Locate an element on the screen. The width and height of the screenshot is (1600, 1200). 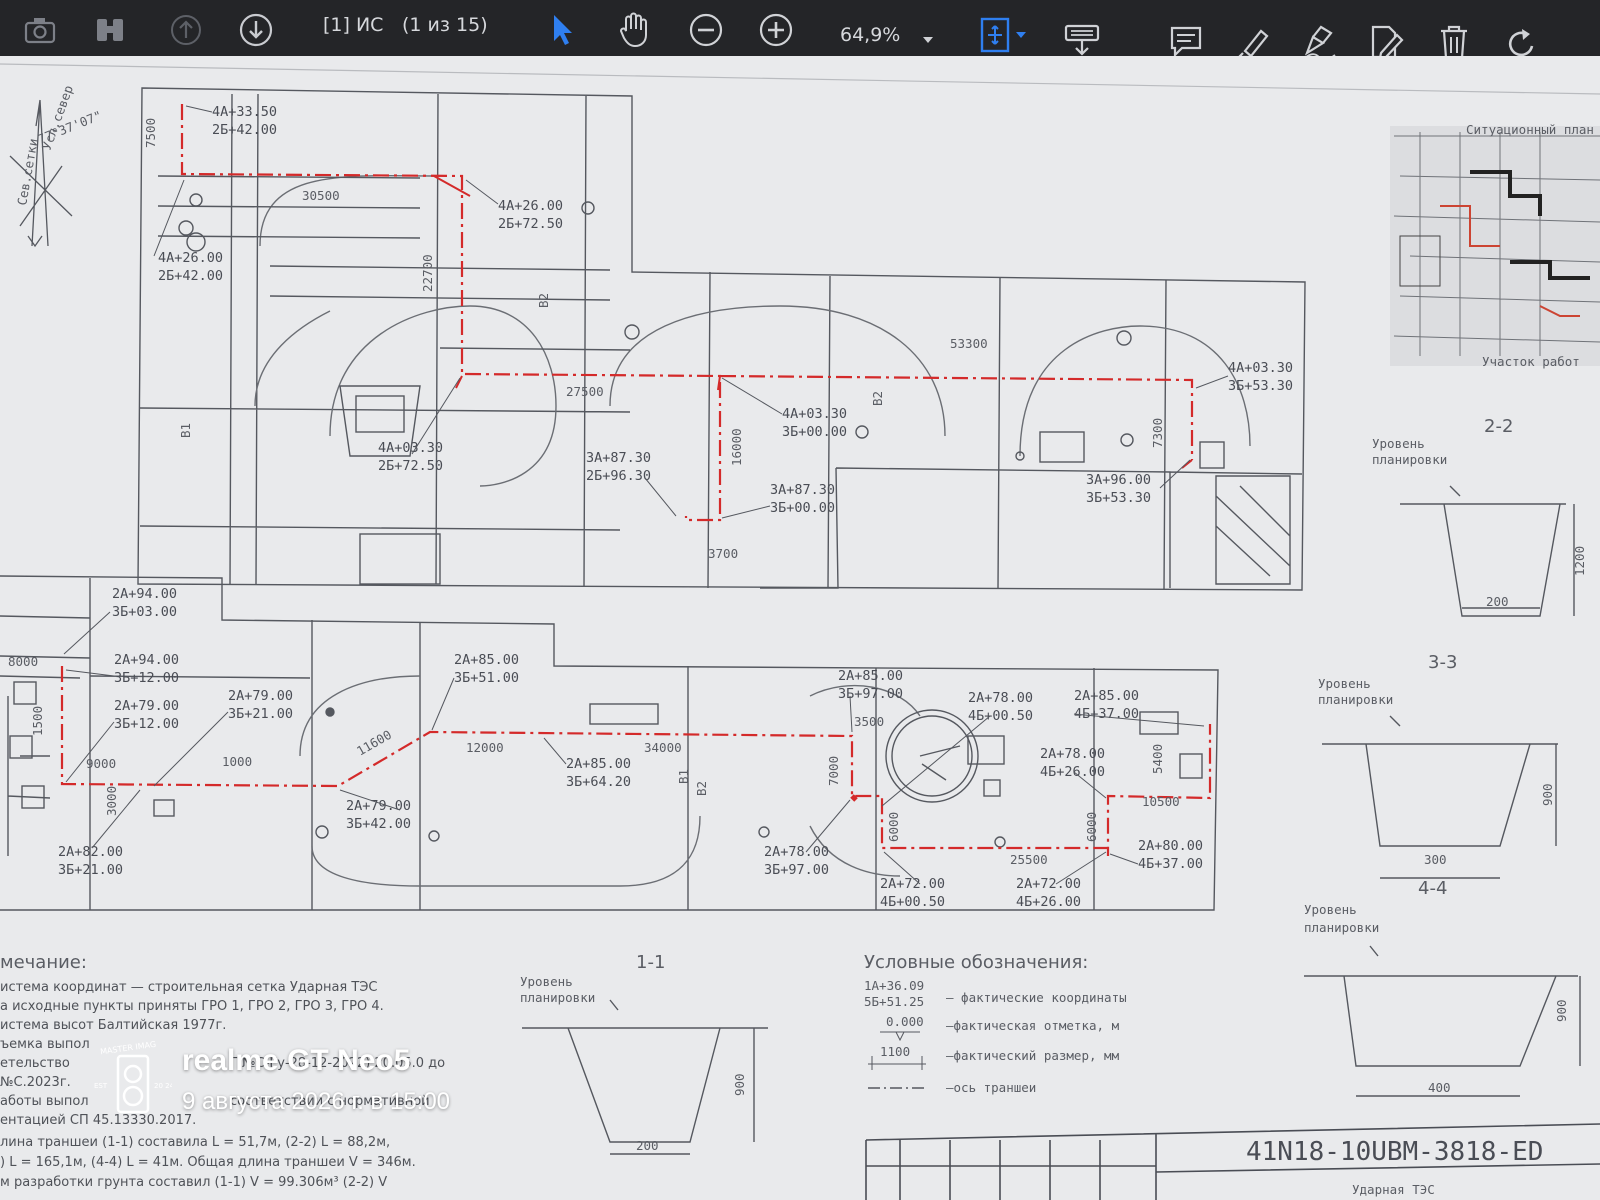
zoom-in-icon is located at coordinates (776, 30).